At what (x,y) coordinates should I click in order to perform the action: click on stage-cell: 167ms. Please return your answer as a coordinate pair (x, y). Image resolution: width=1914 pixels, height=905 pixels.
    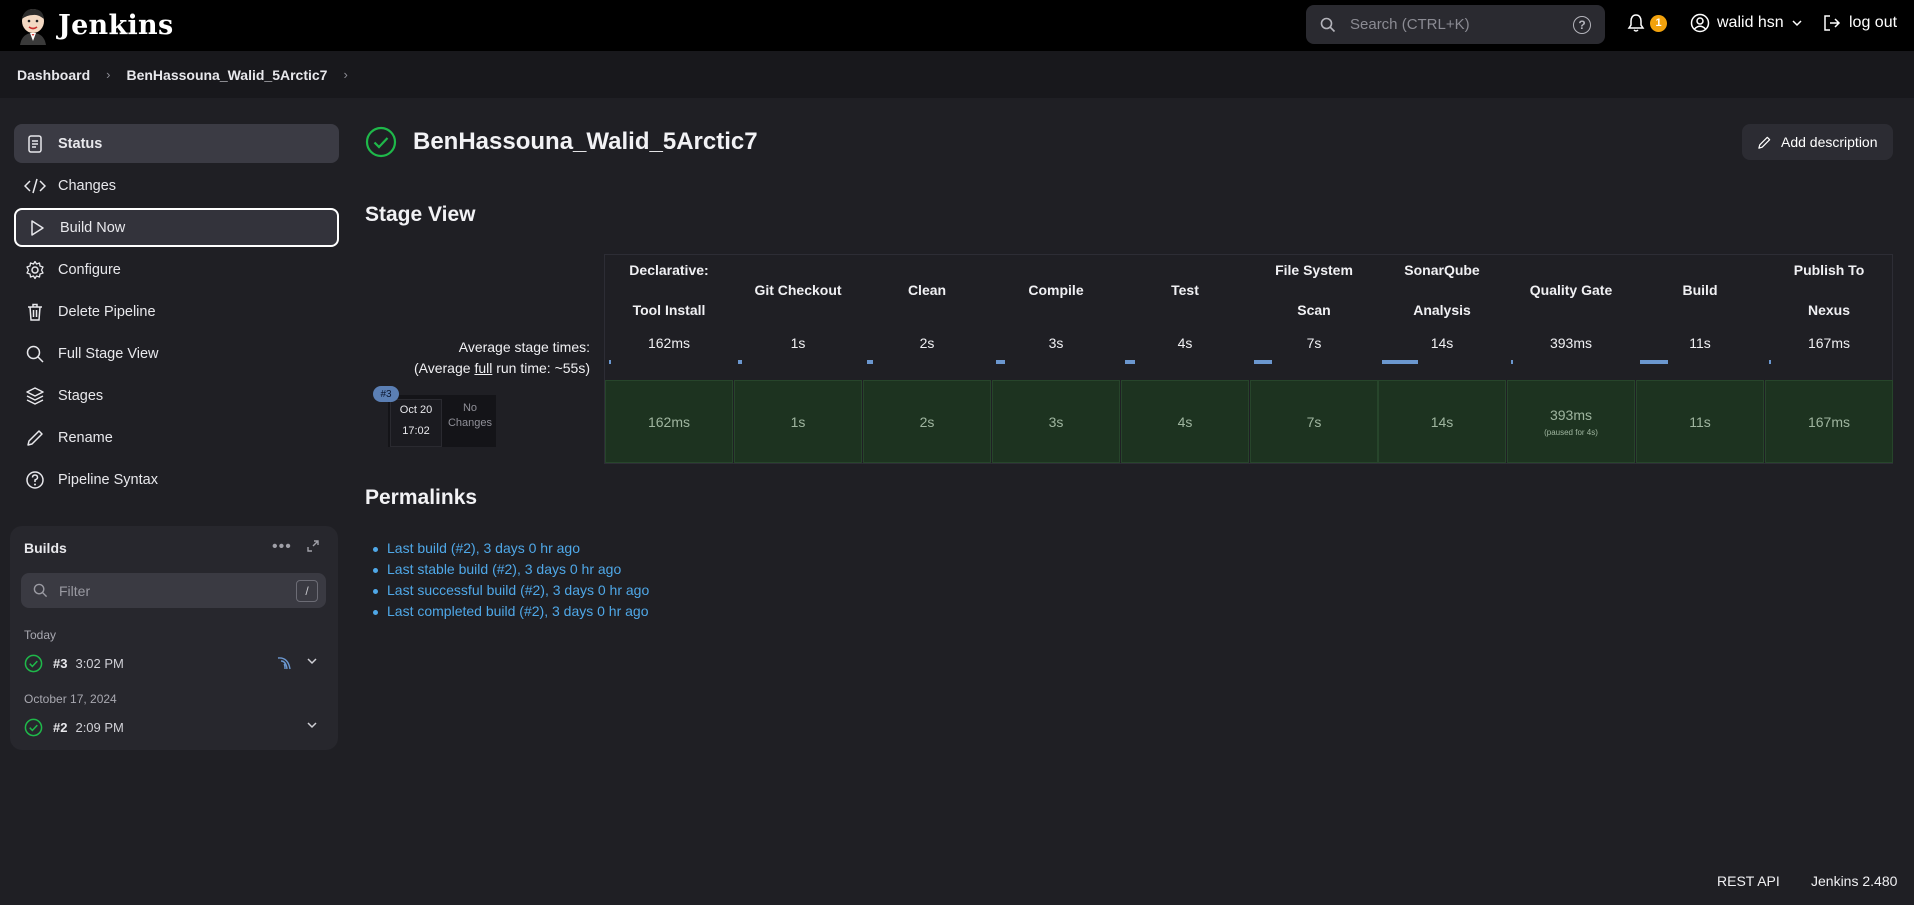
    Looking at the image, I should click on (1829, 421).